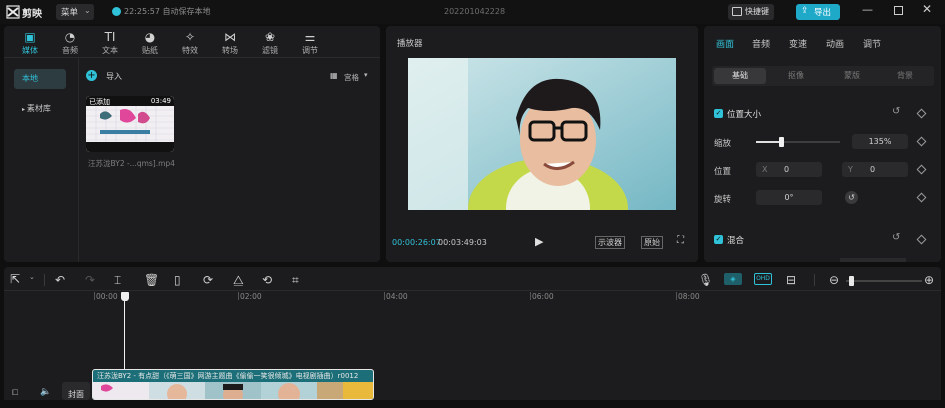 Image resolution: width=945 pixels, height=408 pixels. I want to click on playhead-handle, so click(125, 296).